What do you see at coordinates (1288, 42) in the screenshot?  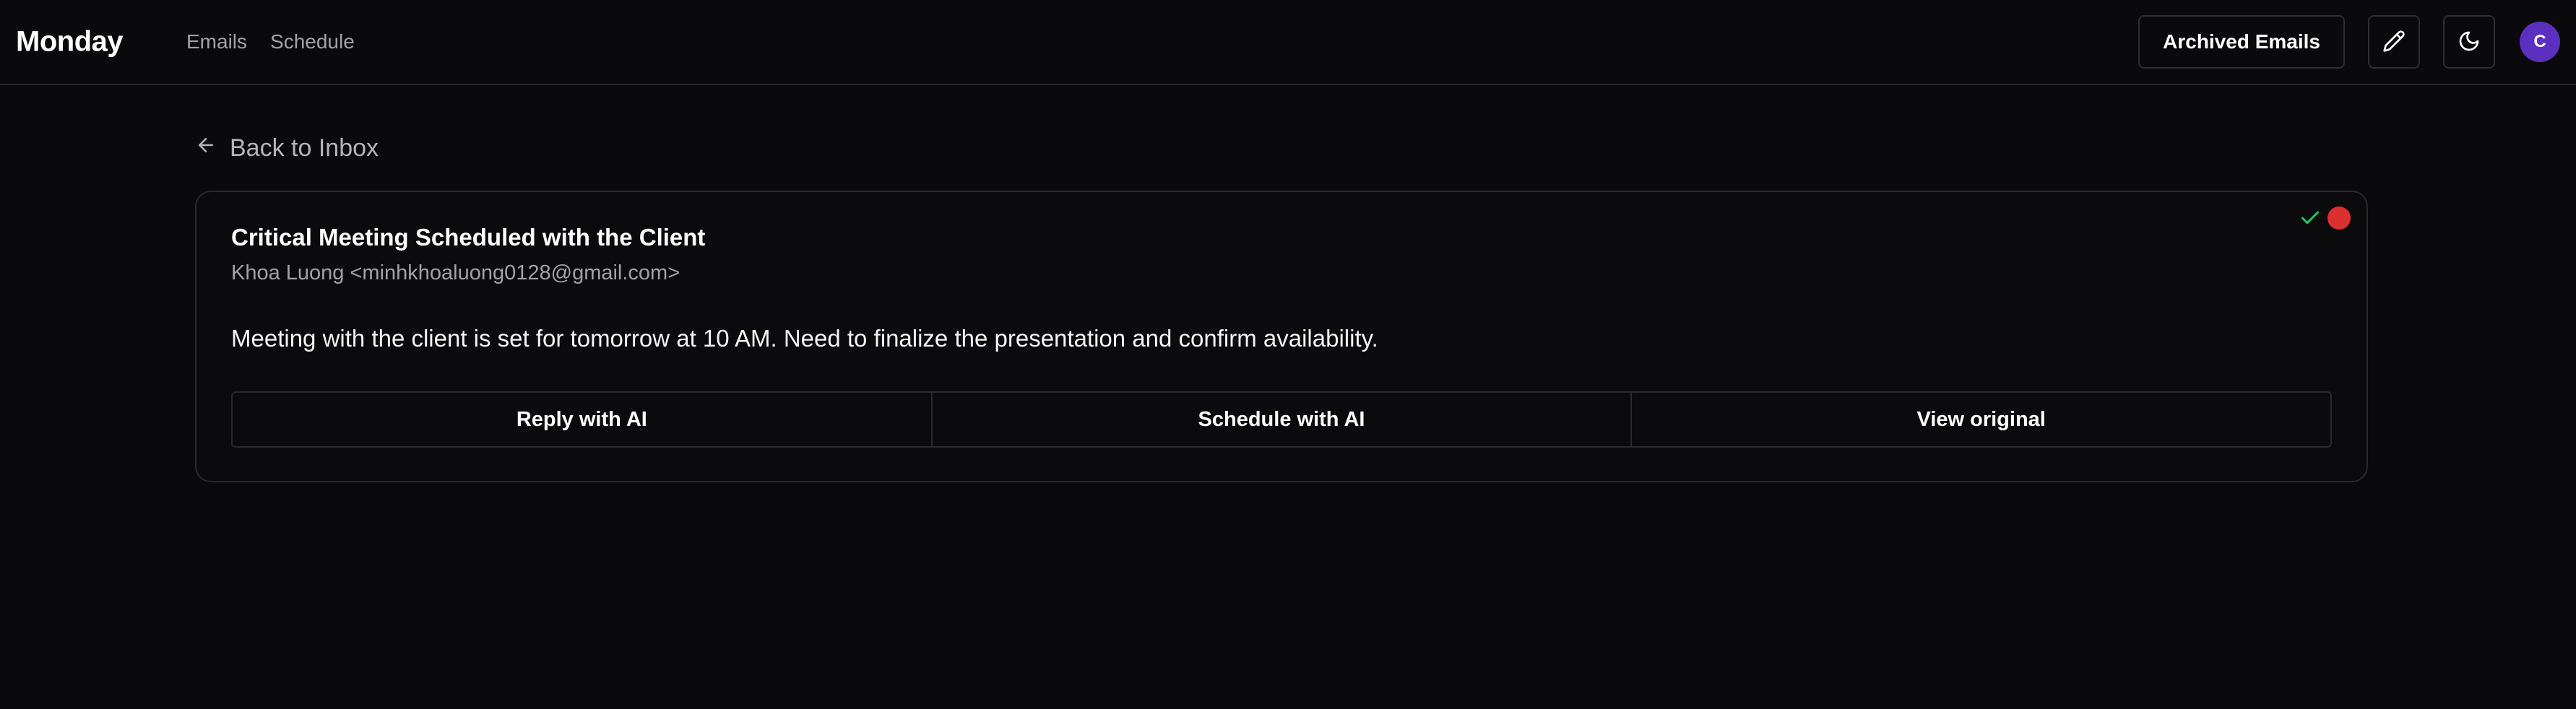 I see `top-header: Monday Emails Schedule Archived Emails C` at bounding box center [1288, 42].